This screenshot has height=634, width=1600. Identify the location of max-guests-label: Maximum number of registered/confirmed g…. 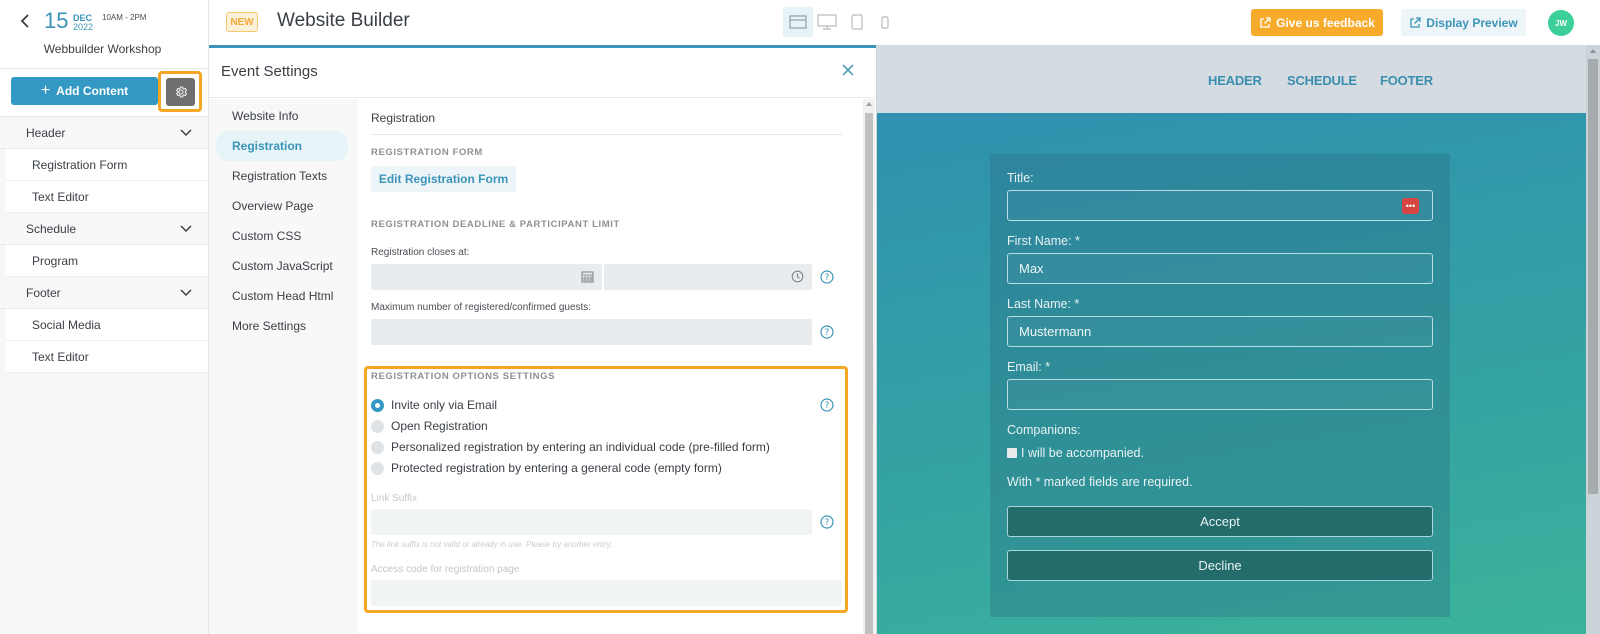
(481, 307).